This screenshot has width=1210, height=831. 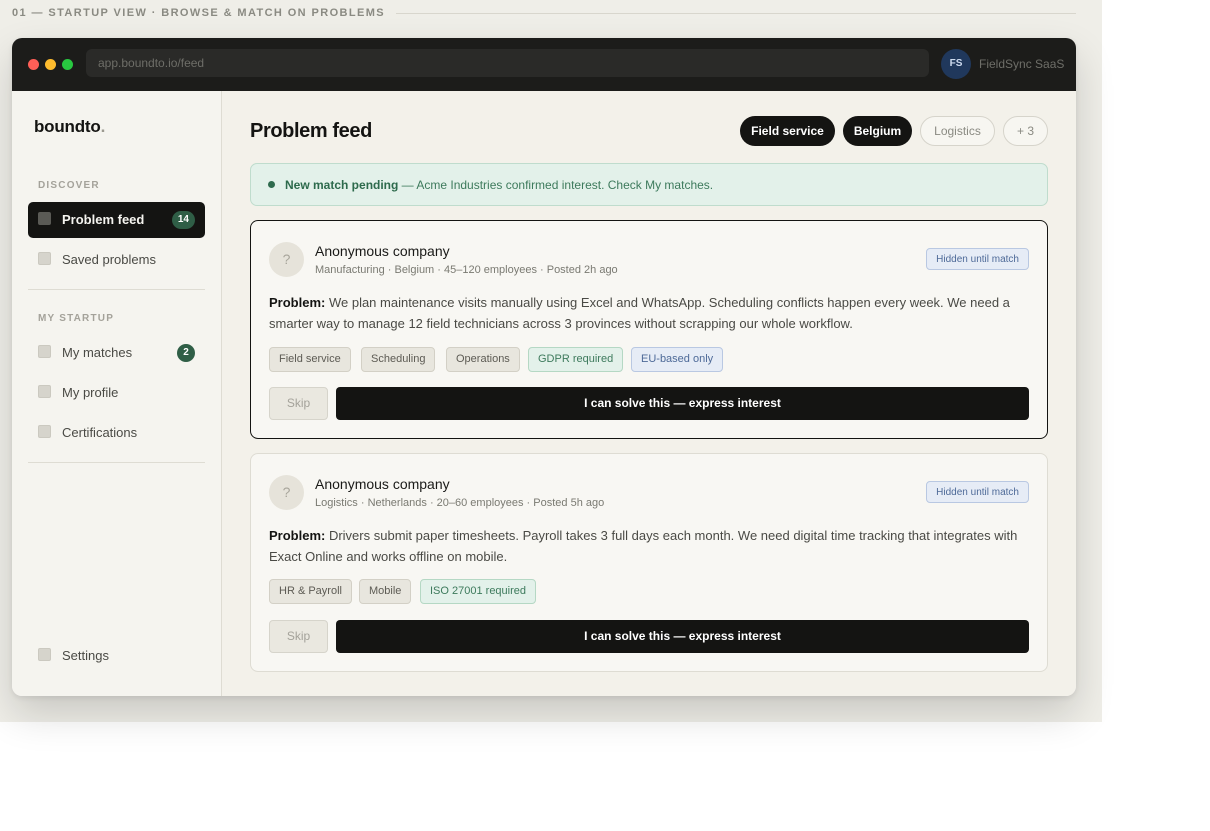 I want to click on browser-titlebar: app.boundto.io/feed FS FieldSync SaaS, so click(x=544, y=64).